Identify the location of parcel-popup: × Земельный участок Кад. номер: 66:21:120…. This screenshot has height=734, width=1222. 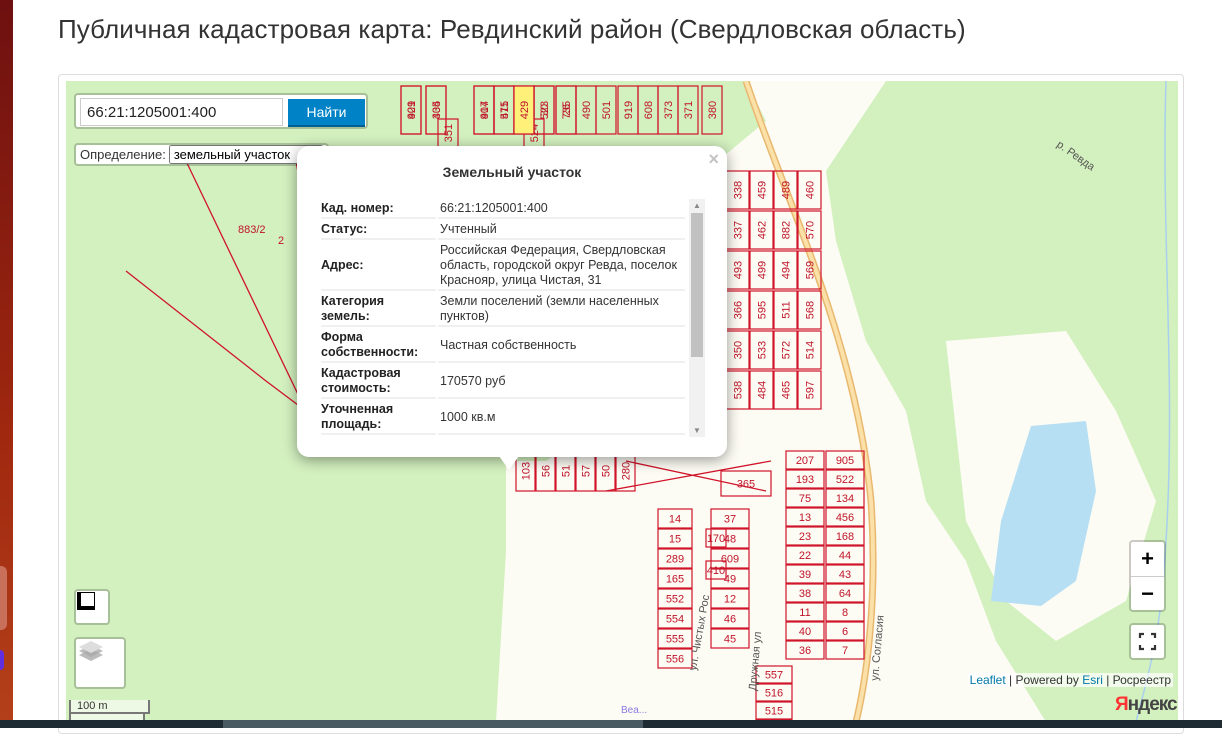
(512, 301).